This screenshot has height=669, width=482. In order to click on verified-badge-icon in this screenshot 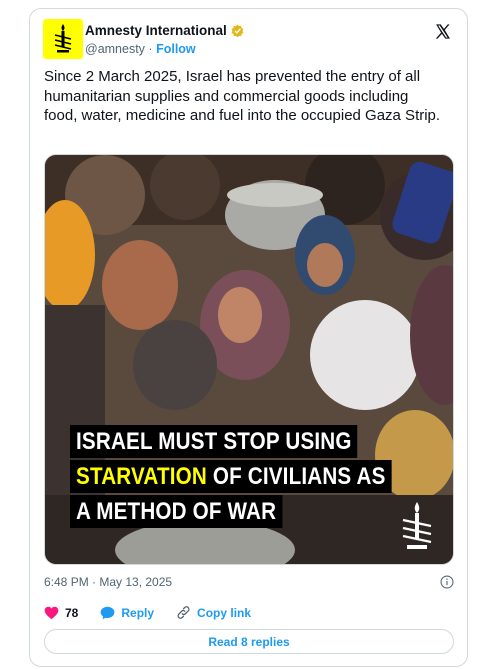, I will do `click(237, 30)`.